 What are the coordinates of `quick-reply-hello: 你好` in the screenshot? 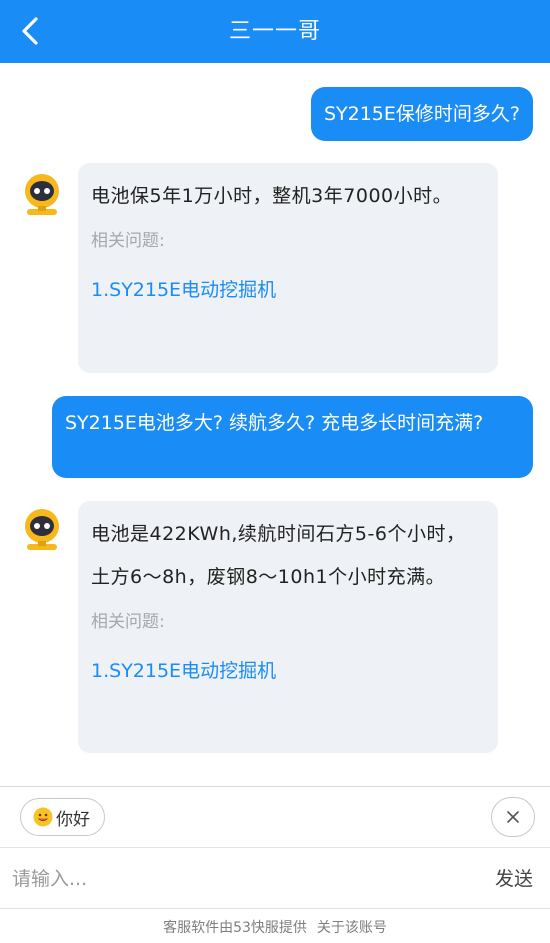 It's located at (62, 817).